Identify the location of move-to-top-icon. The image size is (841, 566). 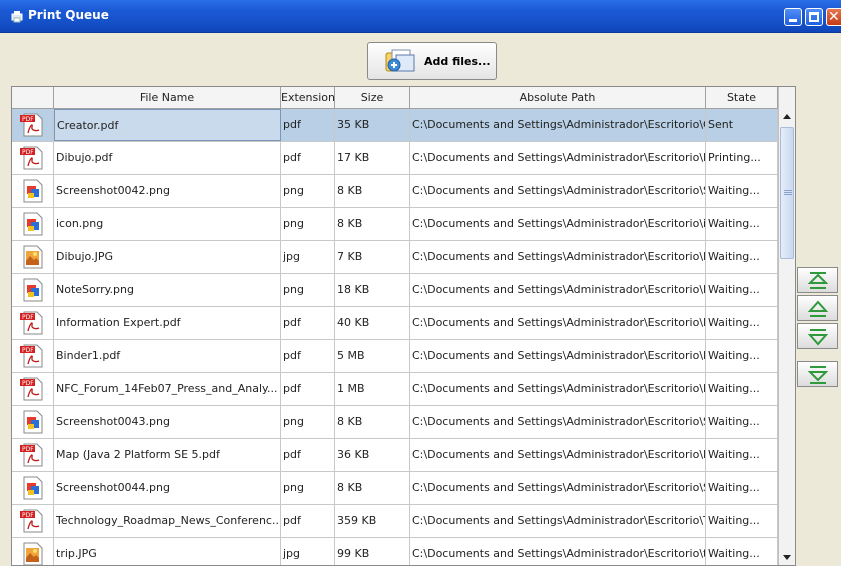
(818, 280).